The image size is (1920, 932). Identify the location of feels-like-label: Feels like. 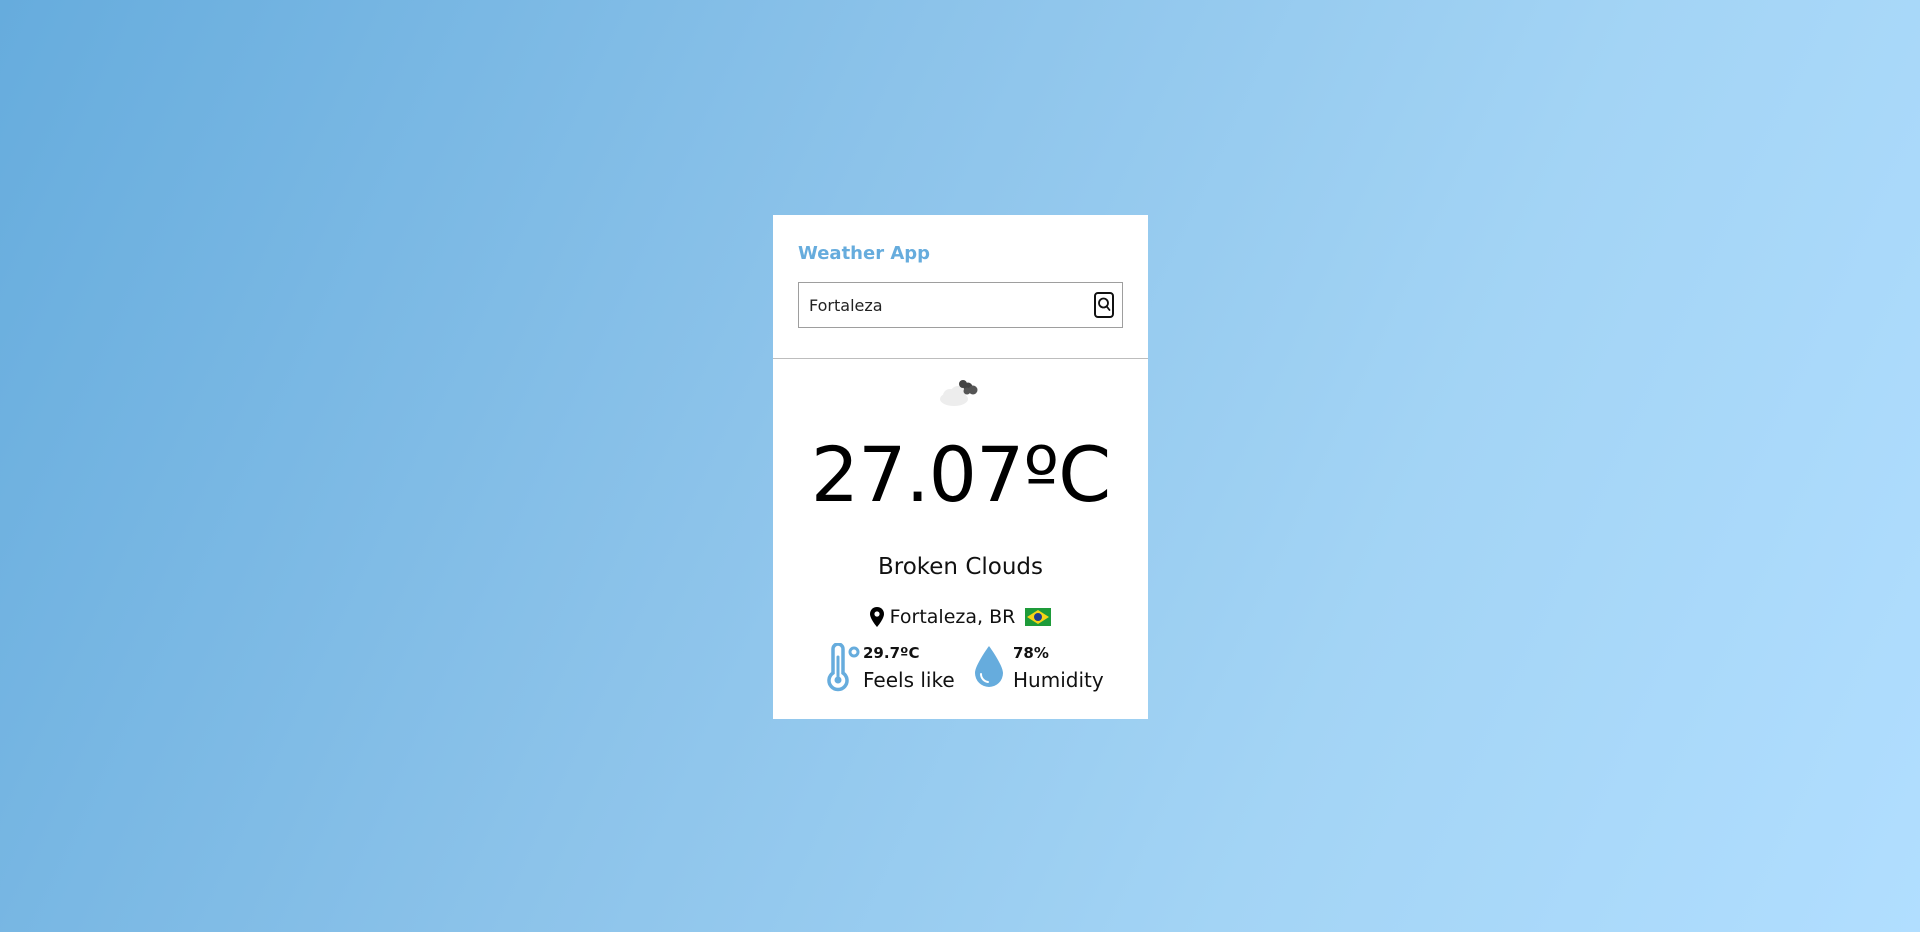
(909, 680).